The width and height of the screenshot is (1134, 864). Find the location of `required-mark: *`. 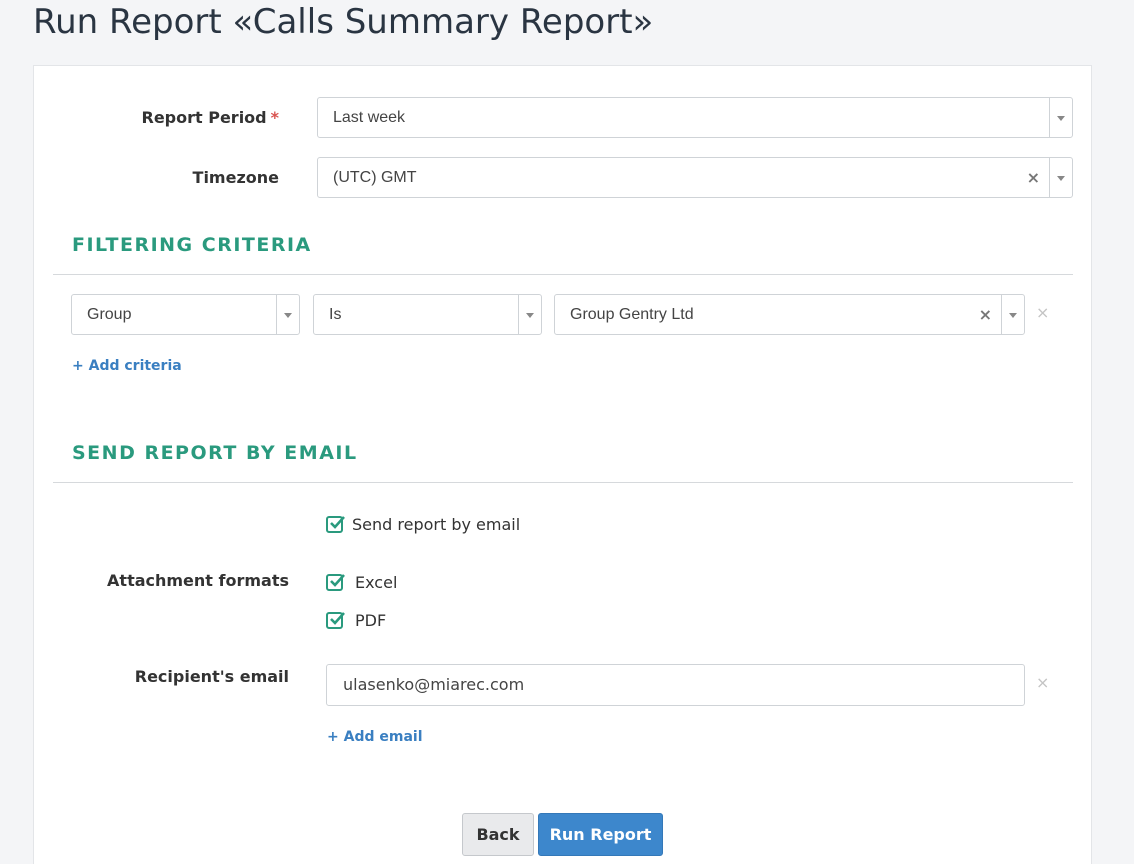

required-mark: * is located at coordinates (274, 117).